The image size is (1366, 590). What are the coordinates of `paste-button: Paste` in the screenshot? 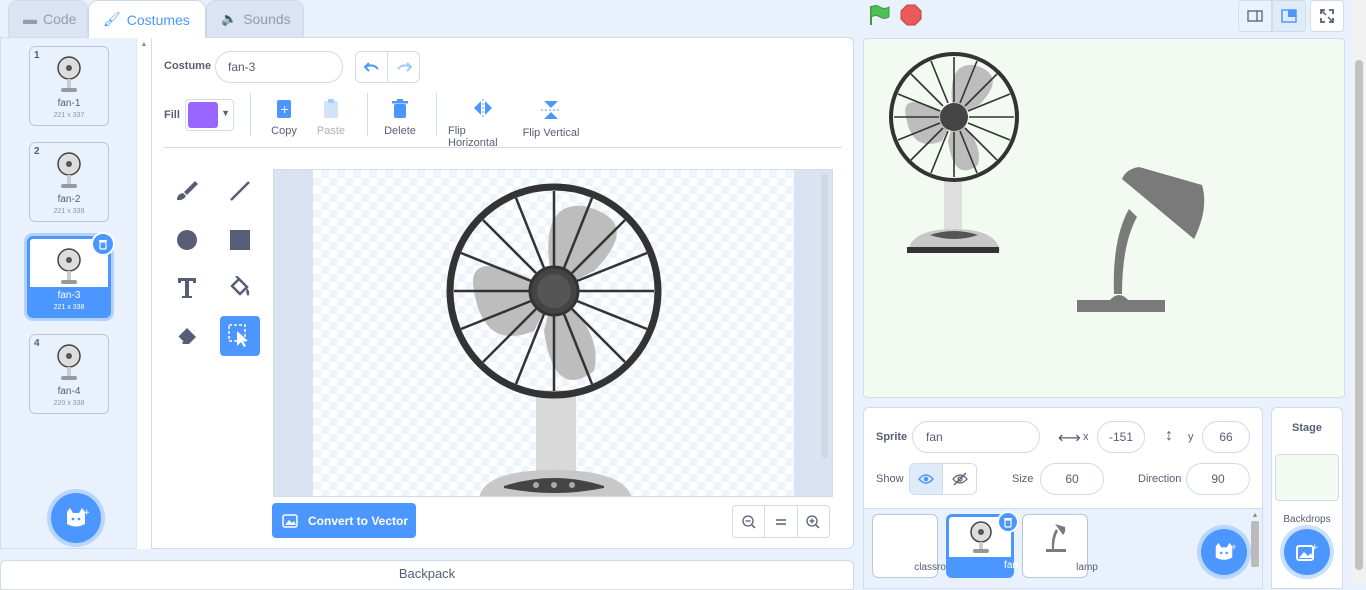 It's located at (331, 118).